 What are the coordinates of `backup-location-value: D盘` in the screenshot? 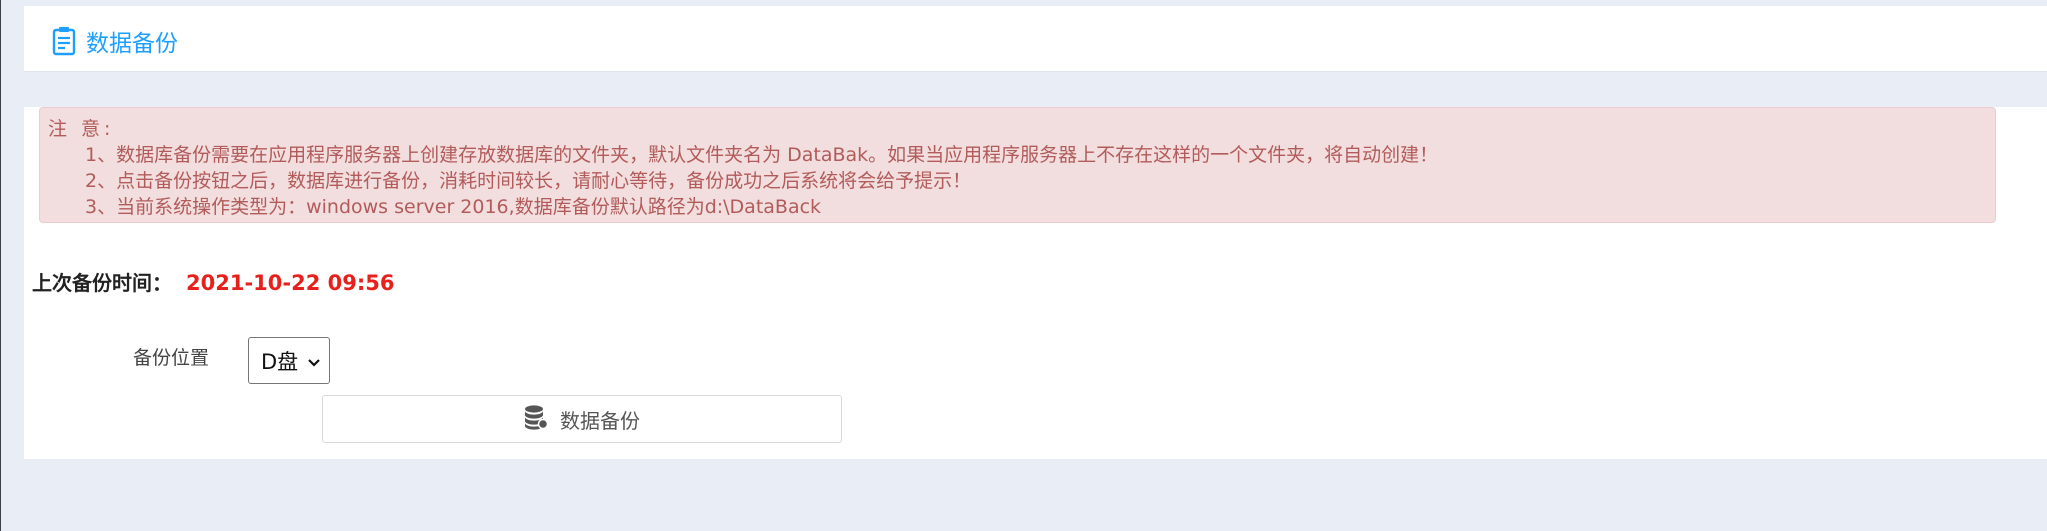 It's located at (280, 361).